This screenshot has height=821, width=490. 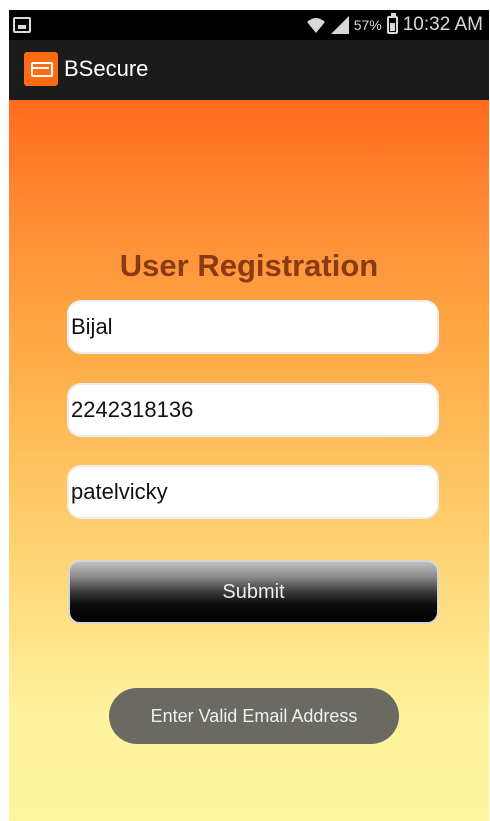 What do you see at coordinates (367, 25) in the screenshot?
I see `battery-percent: 57%` at bounding box center [367, 25].